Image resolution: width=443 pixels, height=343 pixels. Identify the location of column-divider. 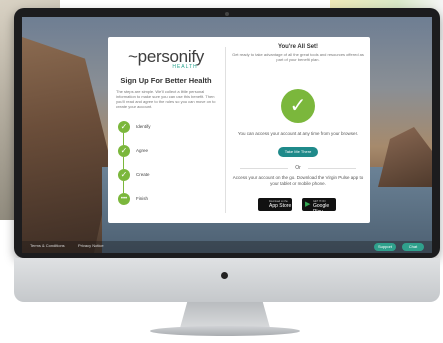
(225, 130).